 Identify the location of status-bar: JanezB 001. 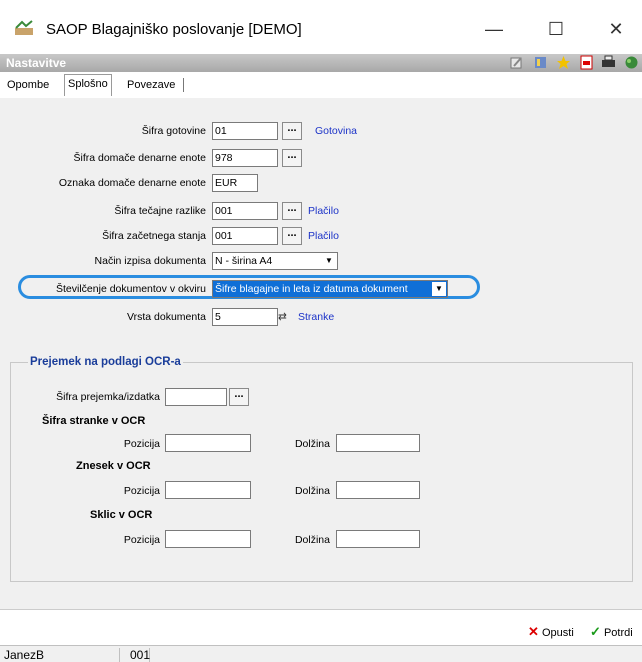
(321, 653).